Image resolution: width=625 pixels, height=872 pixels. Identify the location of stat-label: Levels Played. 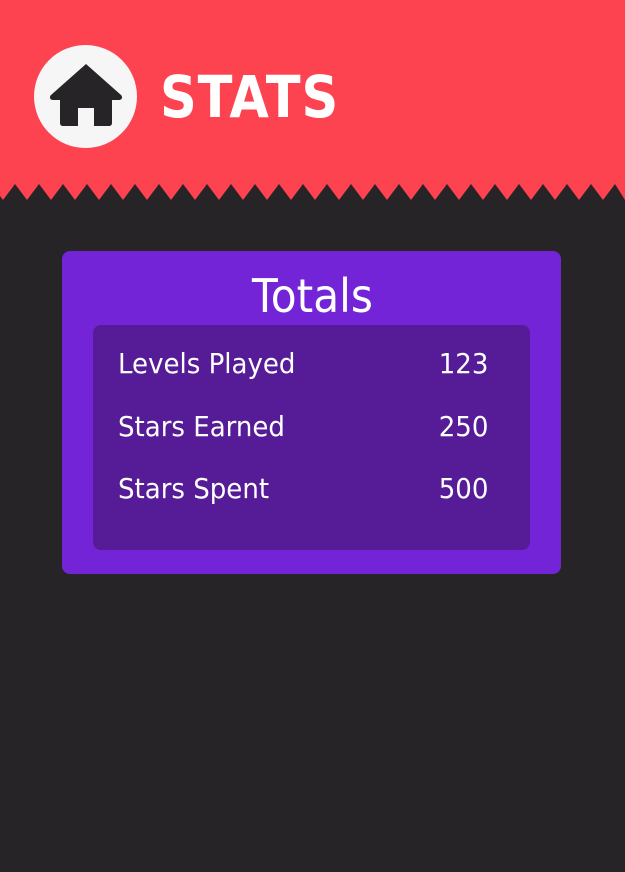
(207, 363).